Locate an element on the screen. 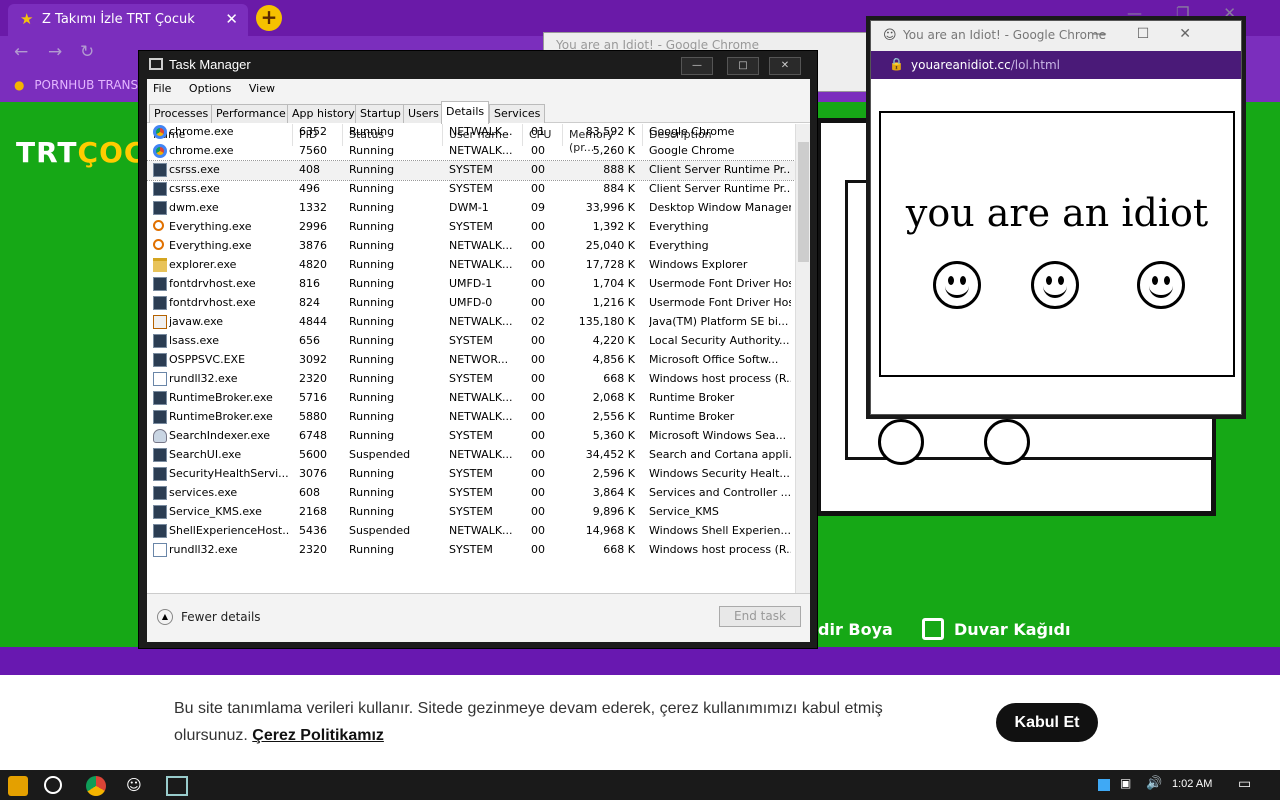  end-task-button: End task is located at coordinates (760, 616).